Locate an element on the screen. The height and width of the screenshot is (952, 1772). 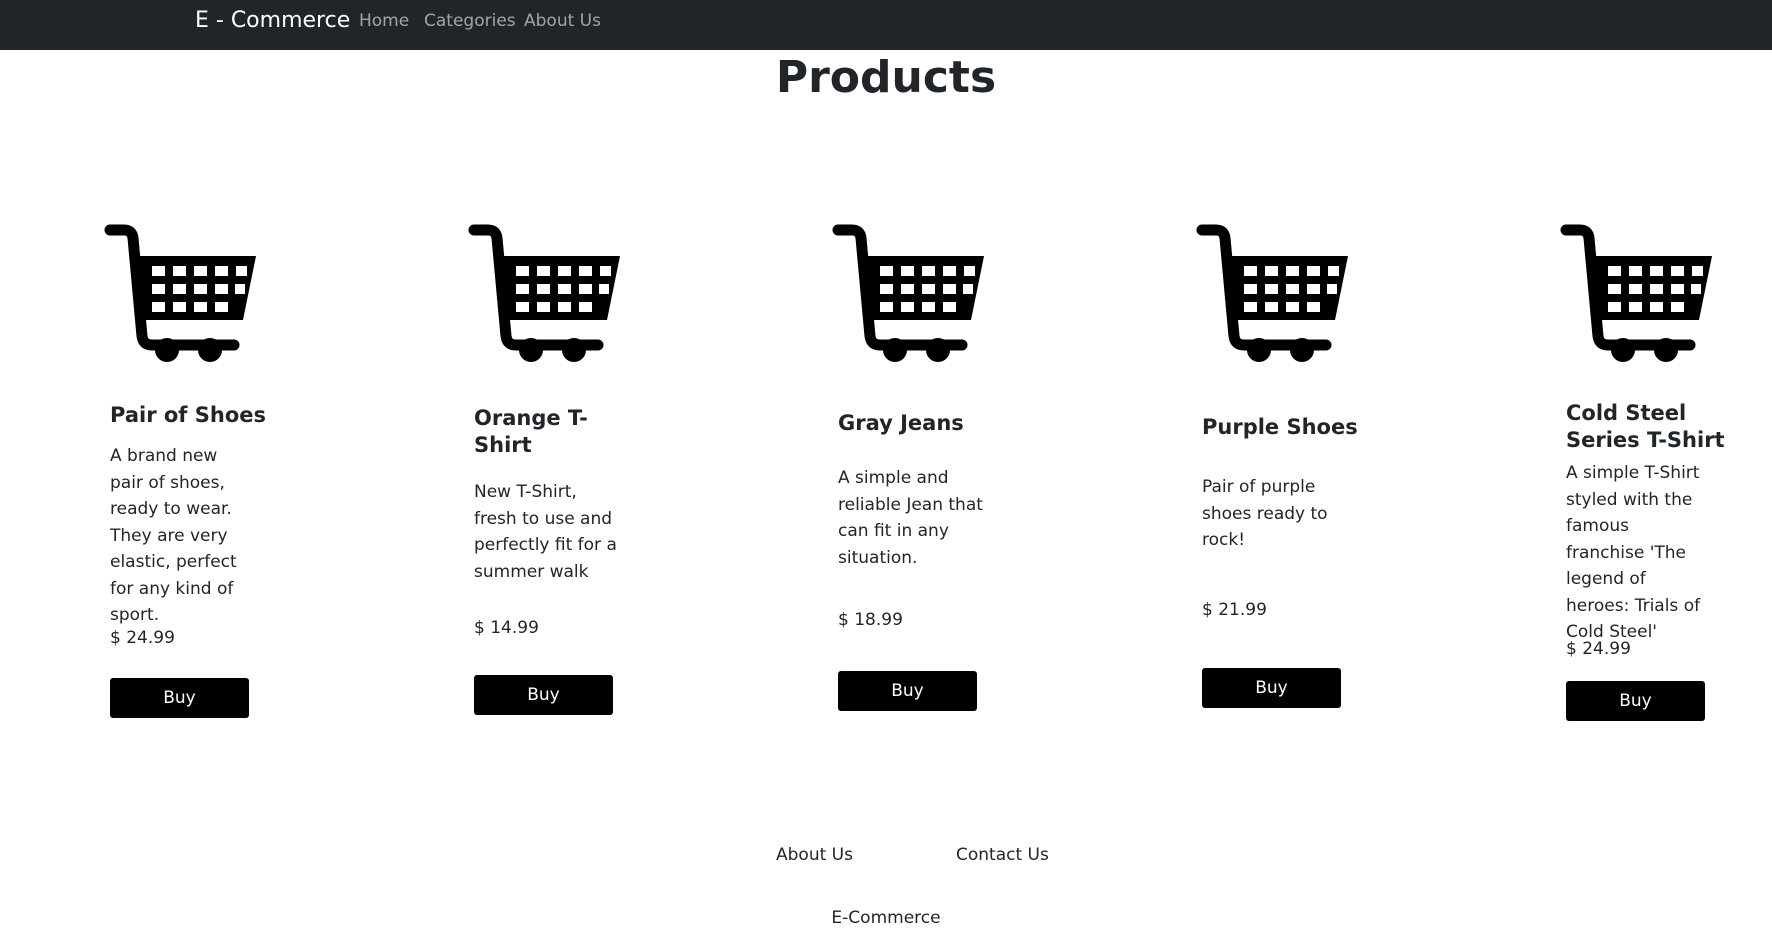
brand-logo: E - Commerce is located at coordinates (272, 20).